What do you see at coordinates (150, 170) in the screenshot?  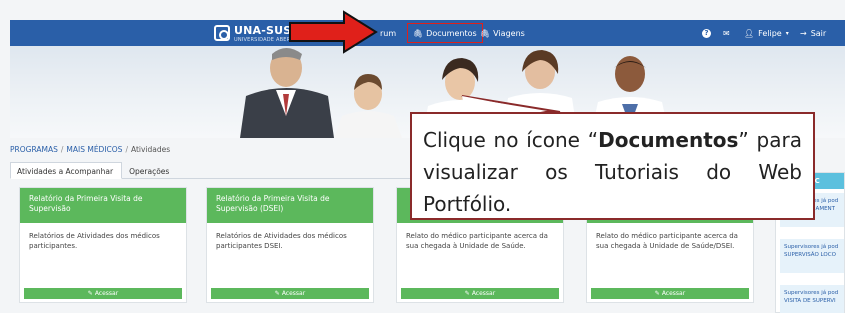 I see `tab-operacoes: Operações` at bounding box center [150, 170].